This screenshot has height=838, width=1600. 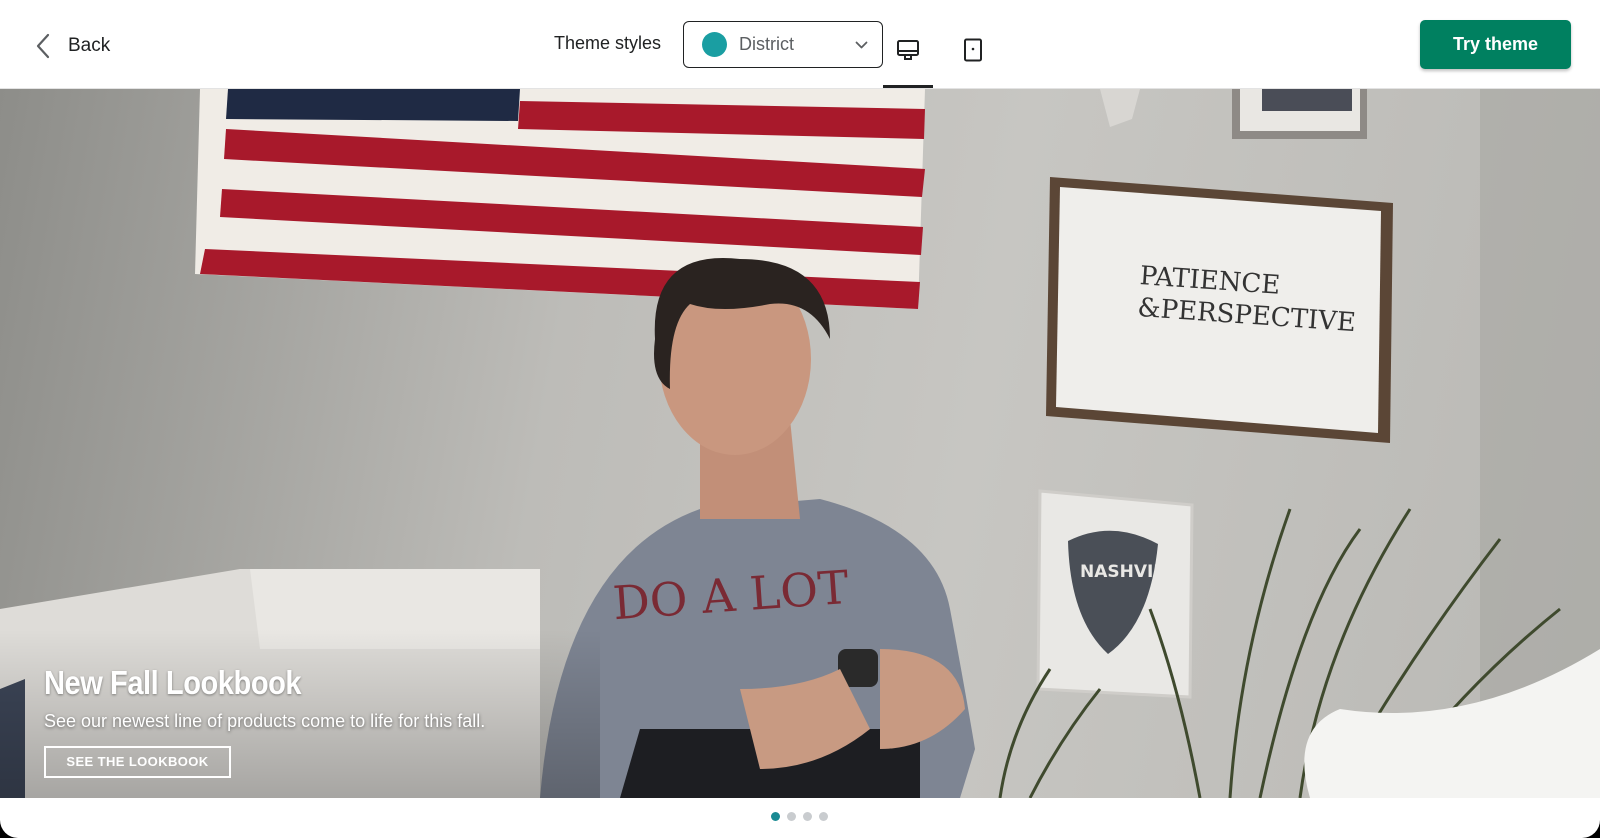 I want to click on hero-title: New Fall Lookbook, so click(x=173, y=682).